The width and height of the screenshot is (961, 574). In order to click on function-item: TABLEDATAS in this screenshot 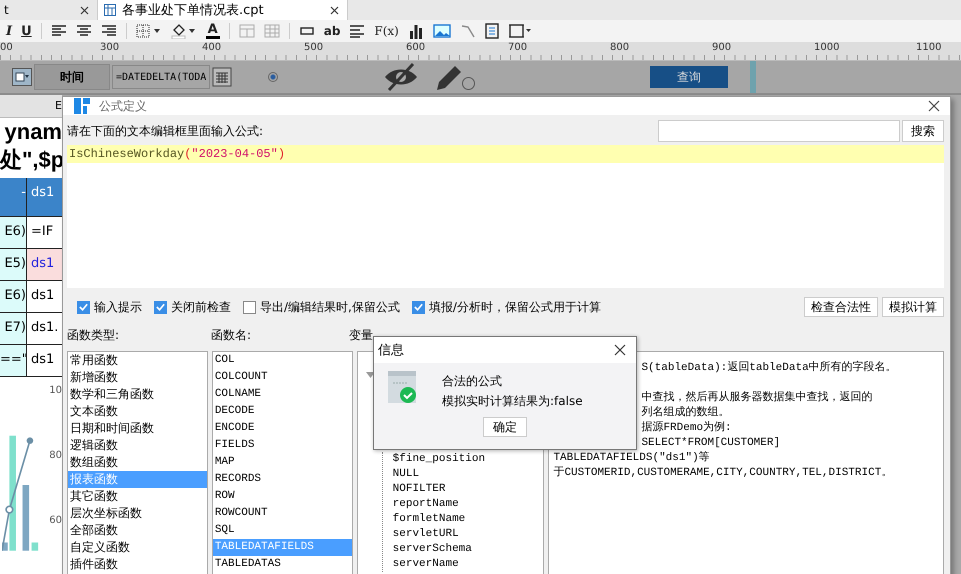, I will do `click(282, 564)`.